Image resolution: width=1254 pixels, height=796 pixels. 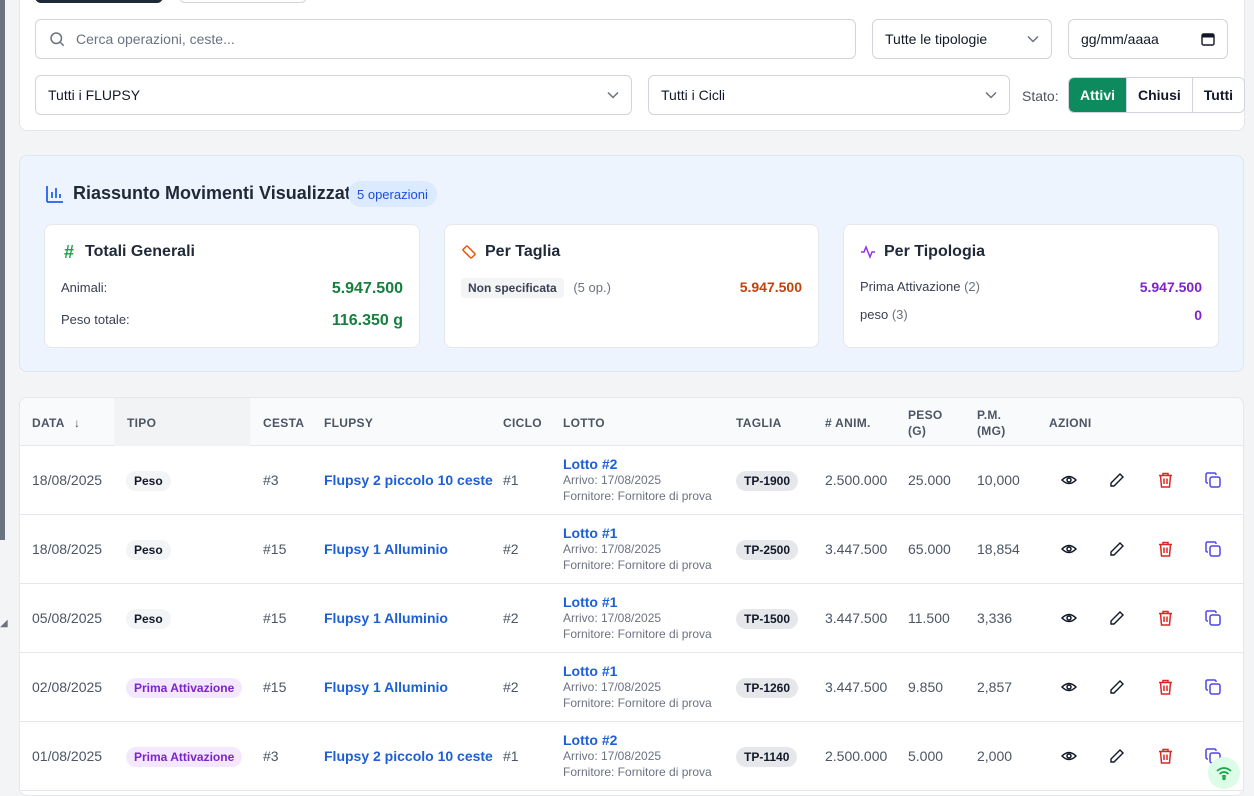 What do you see at coordinates (67, 480) in the screenshot?
I see `cell-data: 18/08/2025` at bounding box center [67, 480].